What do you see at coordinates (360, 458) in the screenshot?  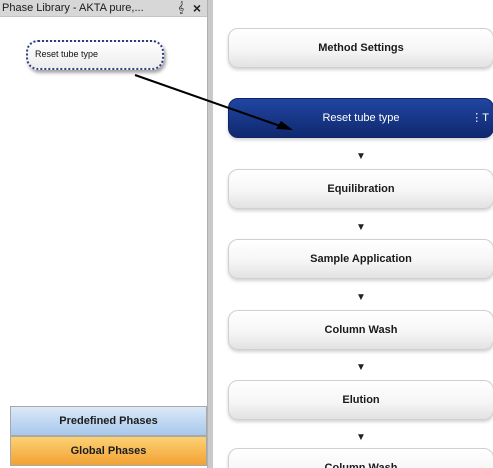 I see `phase-block-column-wash-2: Column Wash` at bounding box center [360, 458].